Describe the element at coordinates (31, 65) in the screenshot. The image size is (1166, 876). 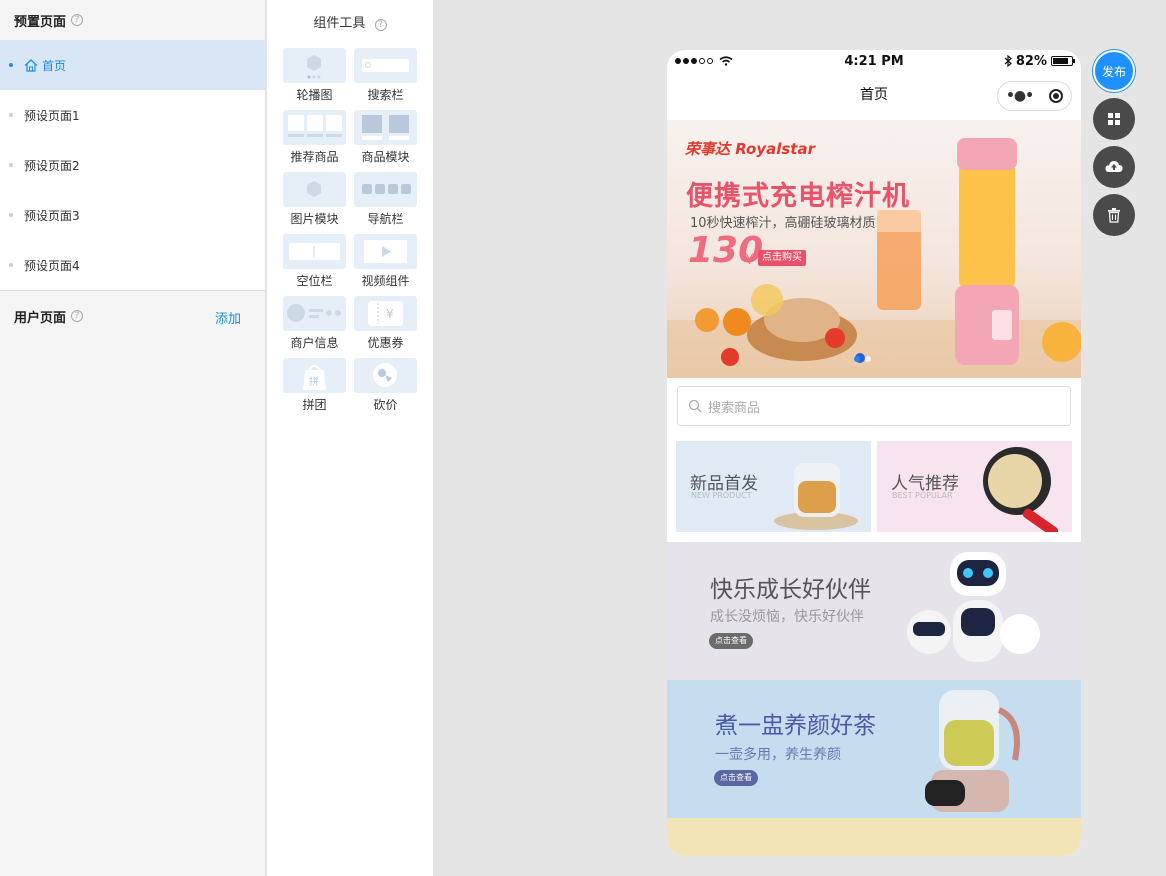
I see `home-icon` at that location.